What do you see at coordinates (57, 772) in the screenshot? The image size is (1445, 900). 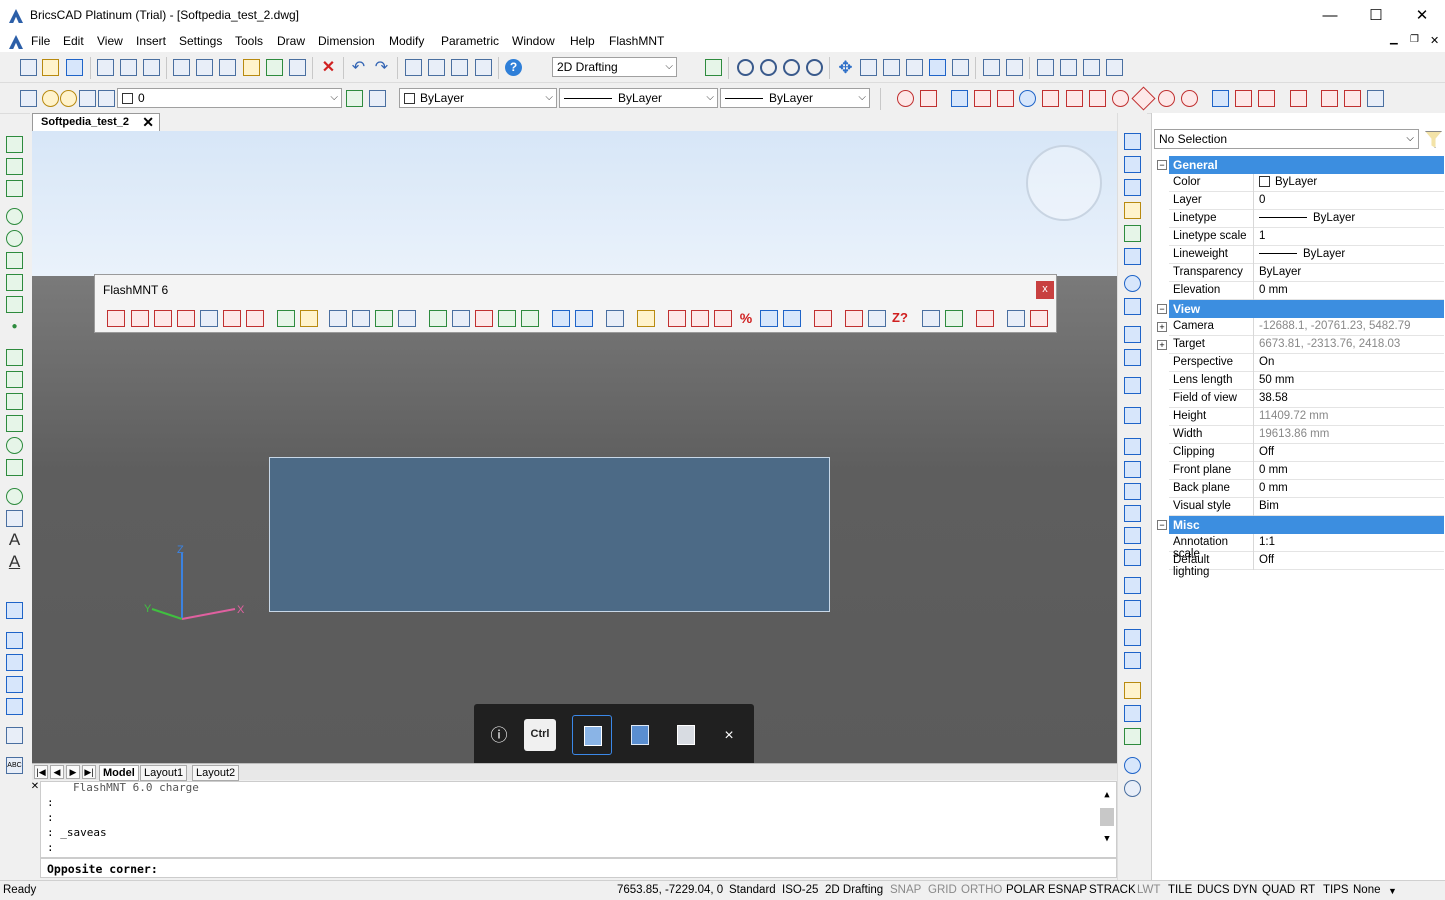 I see `prev-tab-icon: ◀` at bounding box center [57, 772].